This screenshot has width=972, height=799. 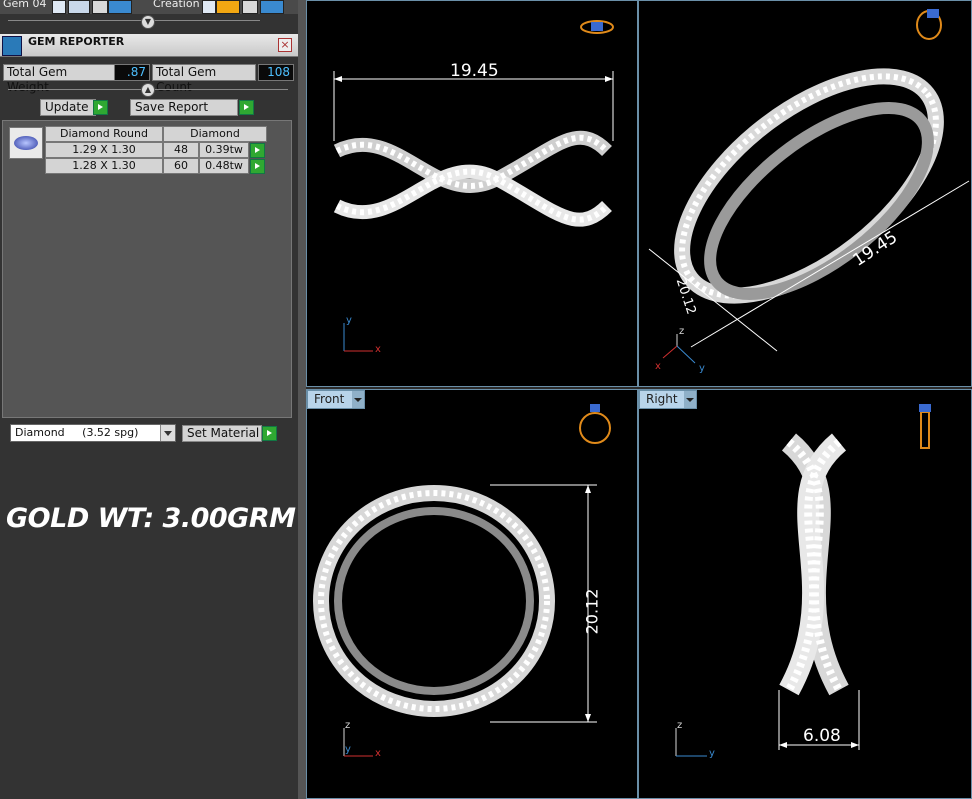 What do you see at coordinates (148, 90) in the screenshot?
I see `collapse-up-icon: ▲` at bounding box center [148, 90].